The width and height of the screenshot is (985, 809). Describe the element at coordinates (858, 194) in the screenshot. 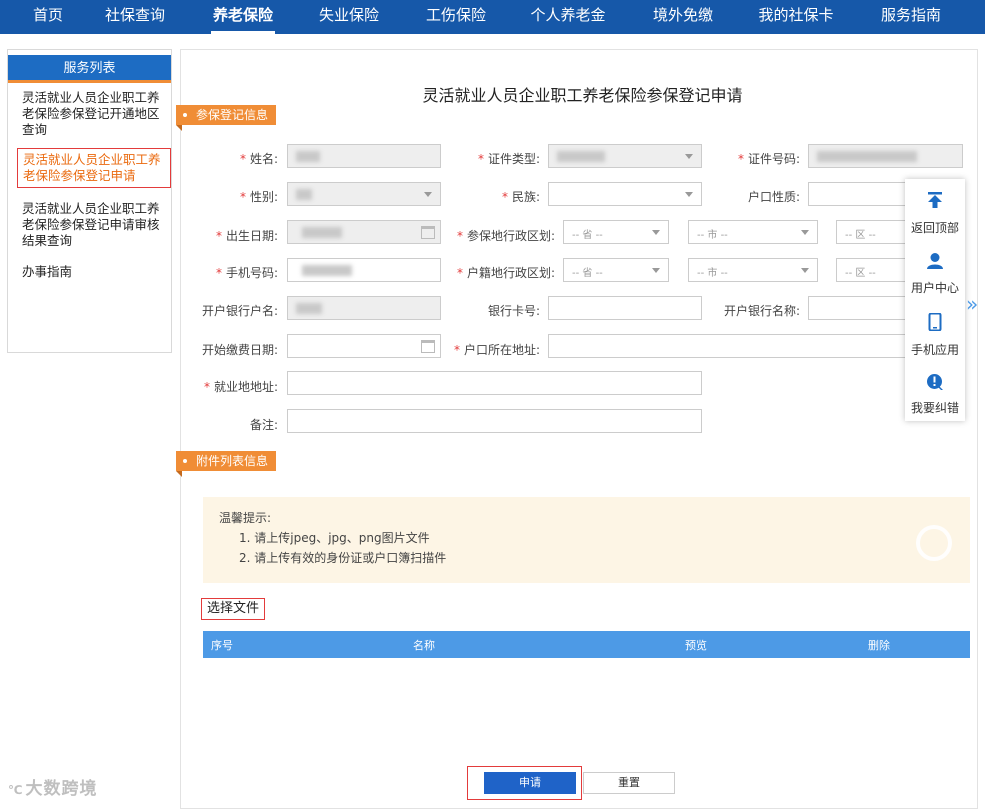

I see `hukou-type-select` at that location.